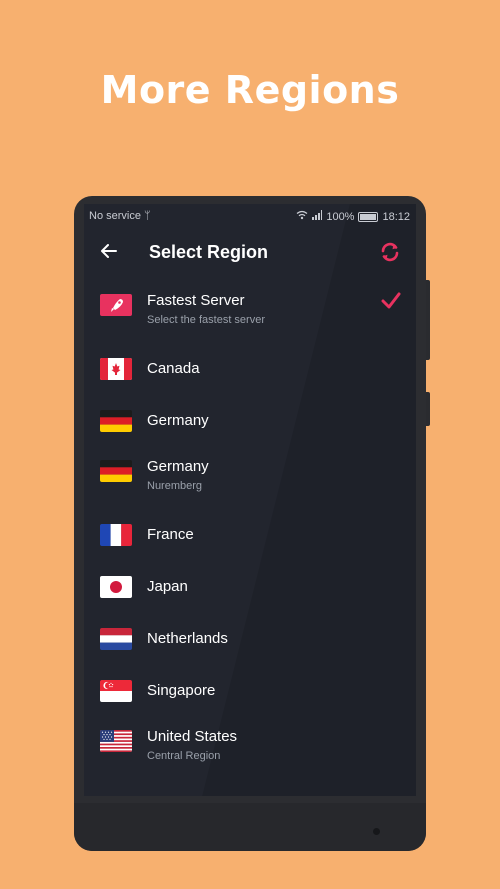 The width and height of the screenshot is (500, 889). Describe the element at coordinates (110, 252) in the screenshot. I see `back-arrow-icon` at that location.